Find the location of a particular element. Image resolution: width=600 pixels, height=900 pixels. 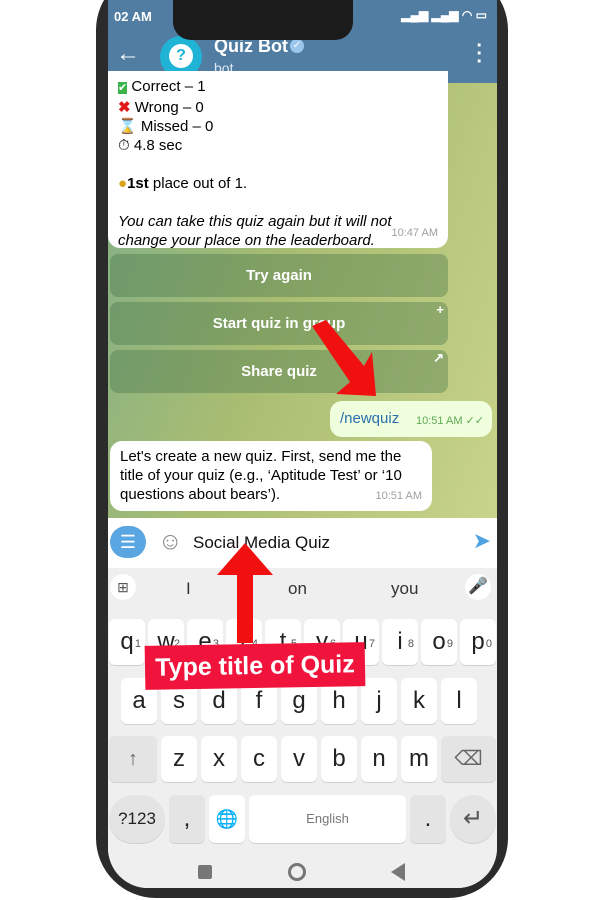

suggestion: you is located at coordinates (404, 589).